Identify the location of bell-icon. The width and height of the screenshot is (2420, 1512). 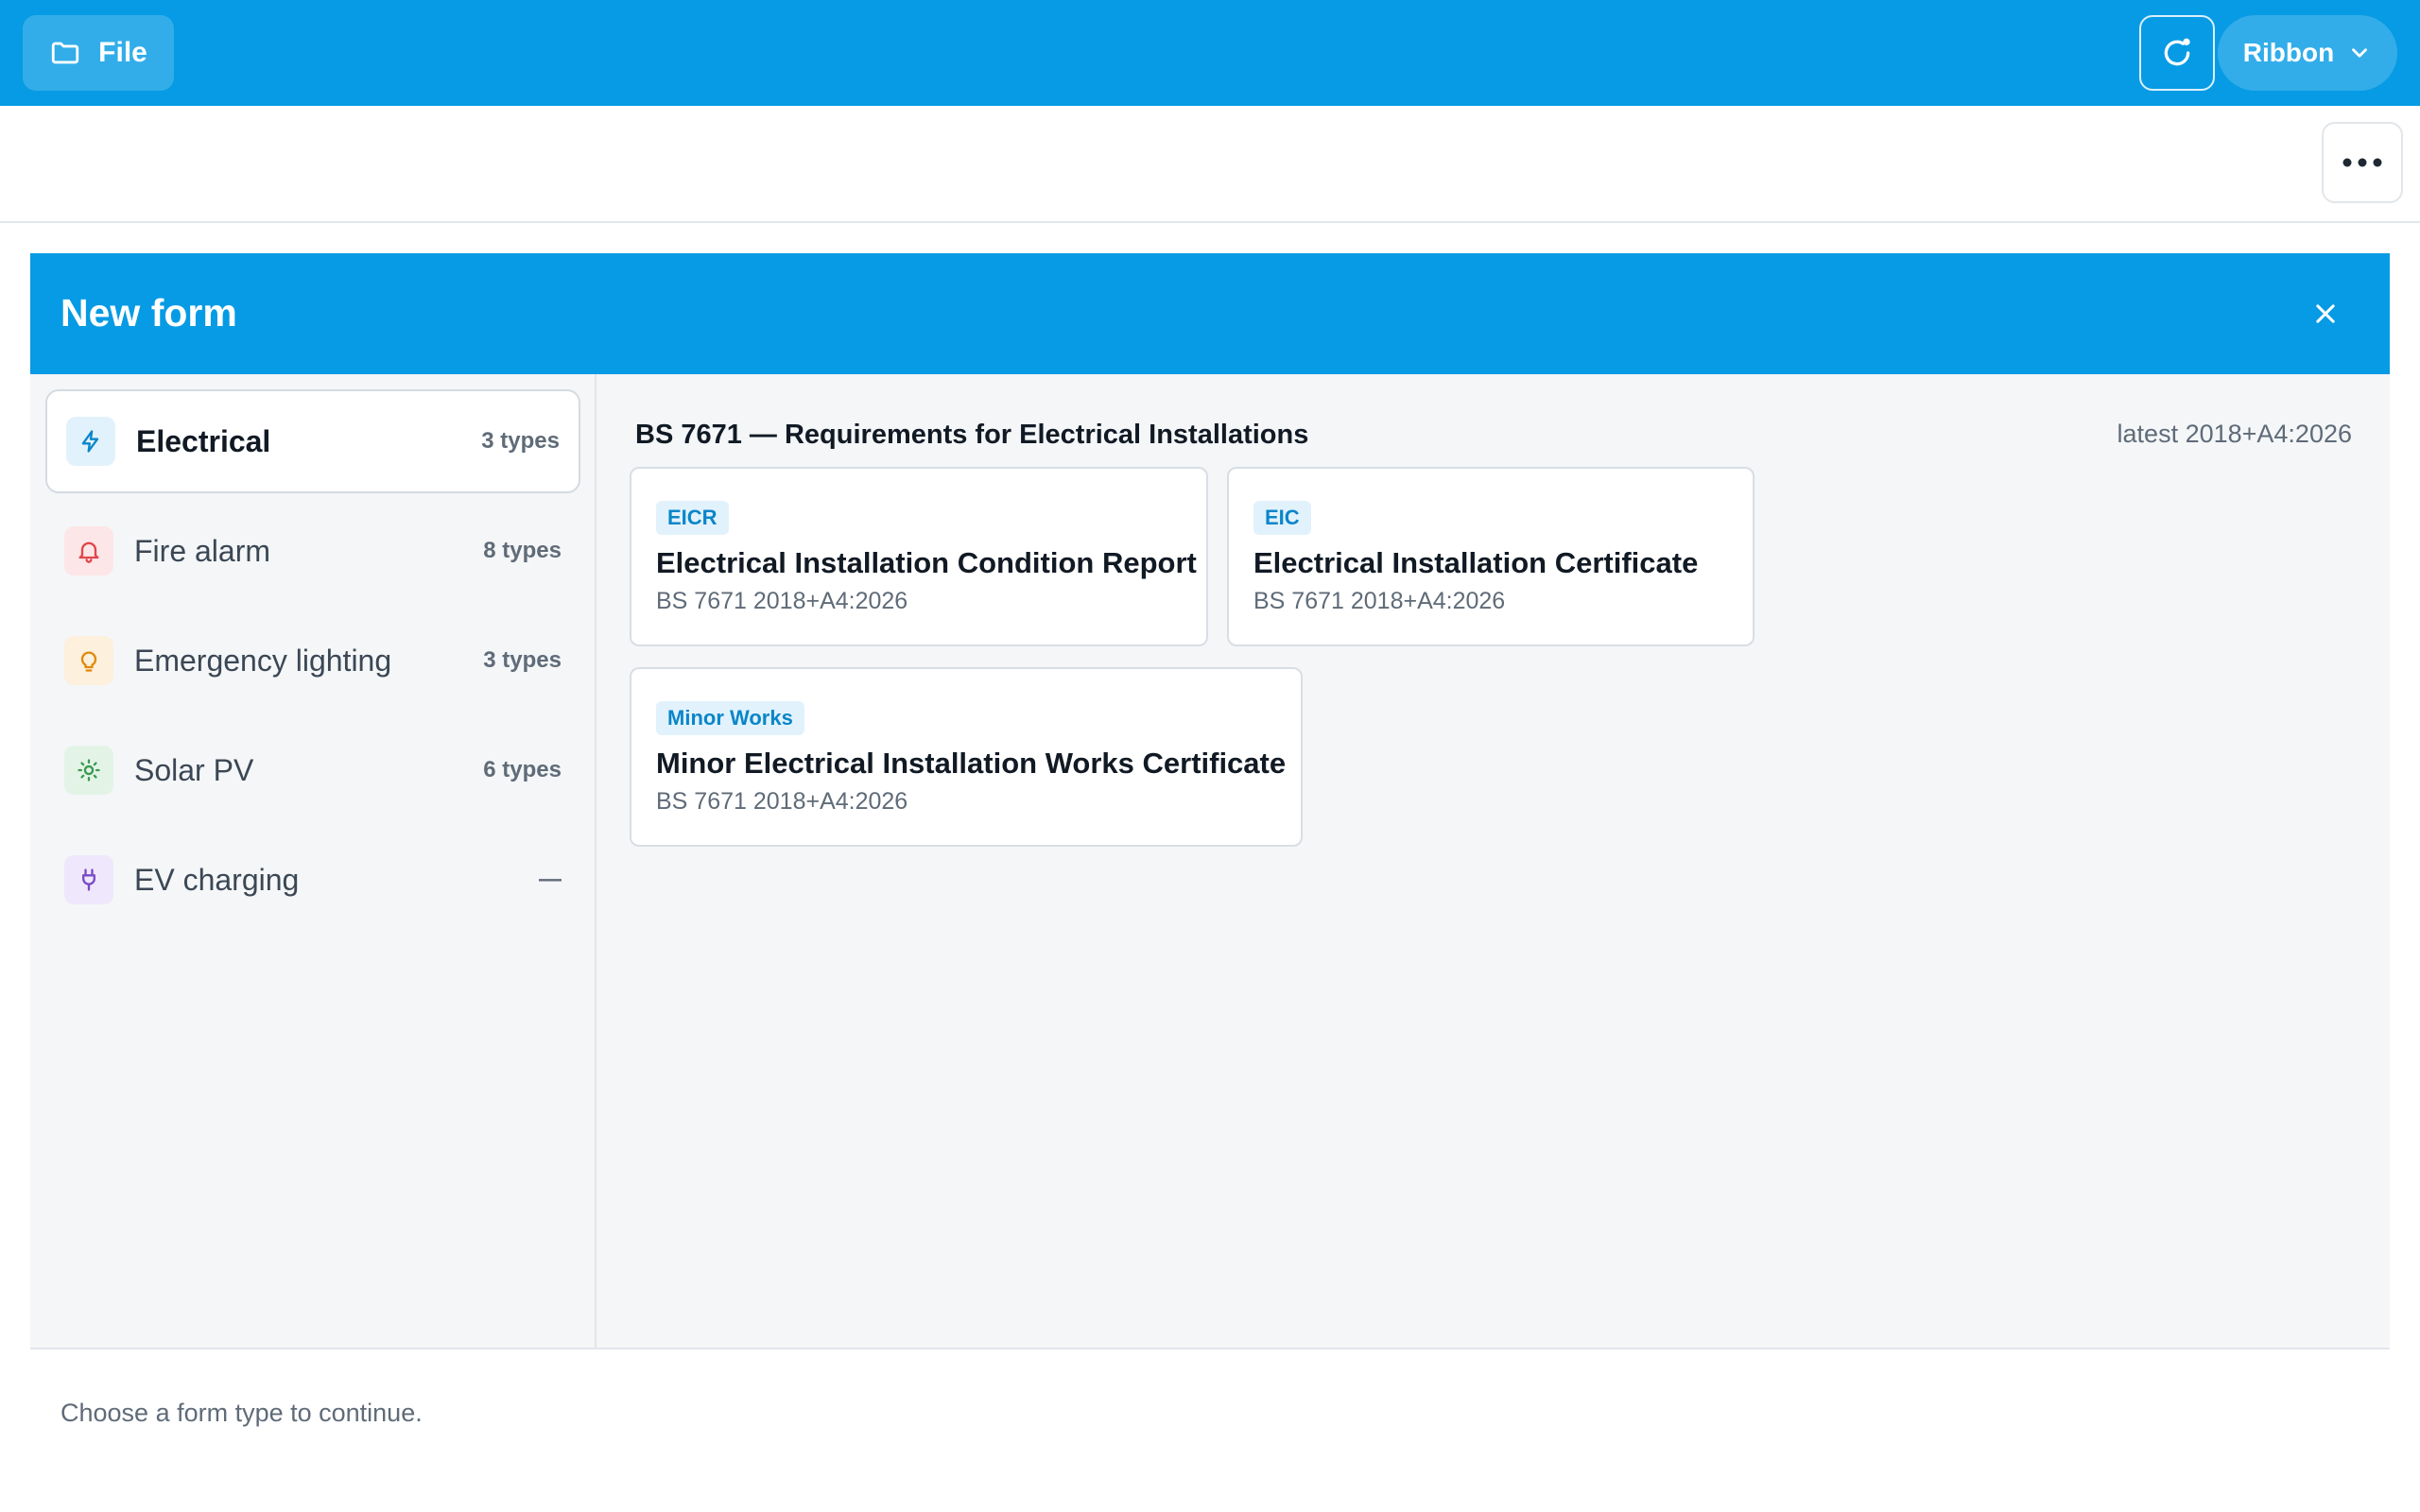
(88, 552).